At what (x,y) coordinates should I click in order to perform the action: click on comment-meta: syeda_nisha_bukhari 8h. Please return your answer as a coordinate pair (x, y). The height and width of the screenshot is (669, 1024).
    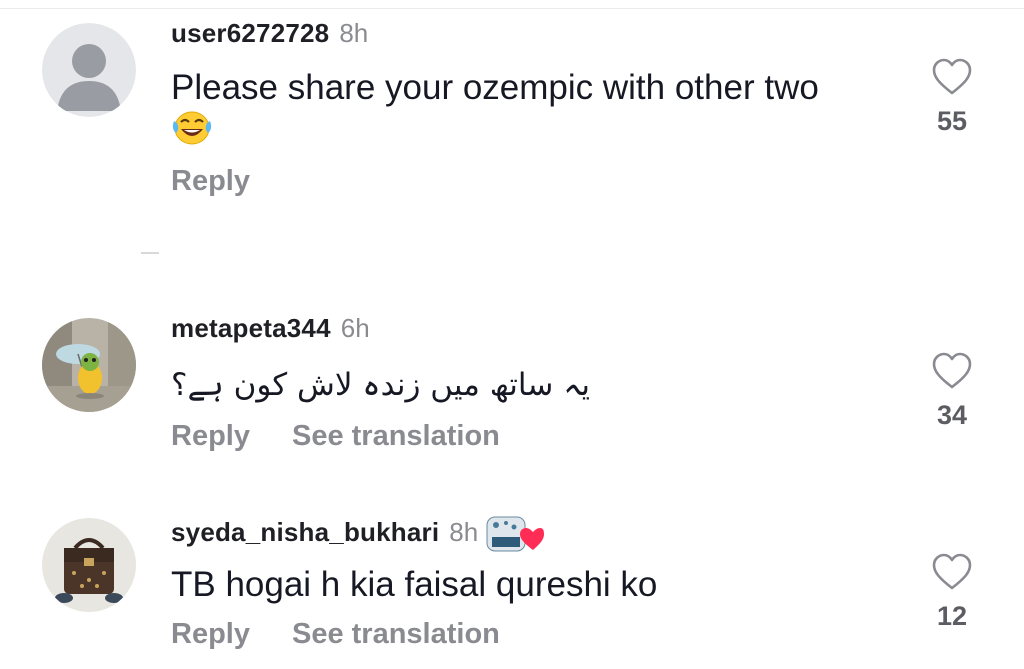
    Looking at the image, I should click on (358, 533).